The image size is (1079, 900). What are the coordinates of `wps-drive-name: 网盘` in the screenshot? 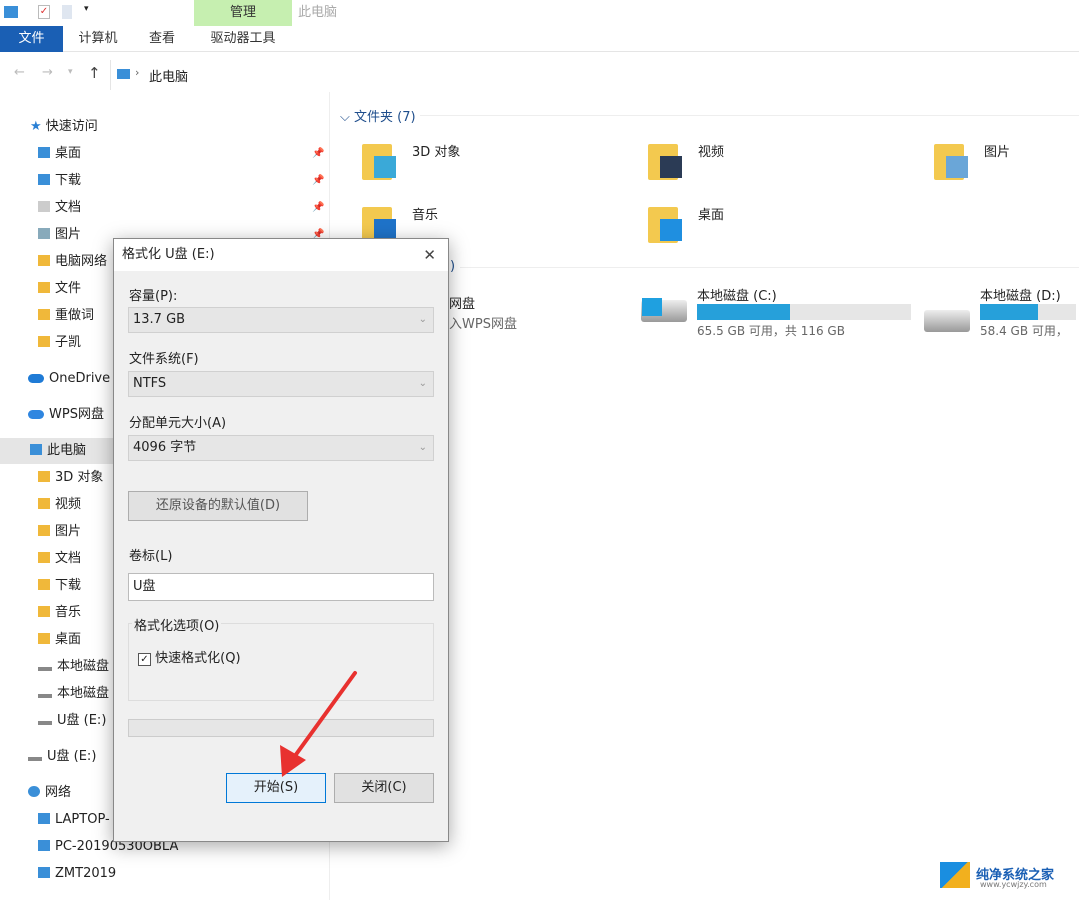 It's located at (462, 302).